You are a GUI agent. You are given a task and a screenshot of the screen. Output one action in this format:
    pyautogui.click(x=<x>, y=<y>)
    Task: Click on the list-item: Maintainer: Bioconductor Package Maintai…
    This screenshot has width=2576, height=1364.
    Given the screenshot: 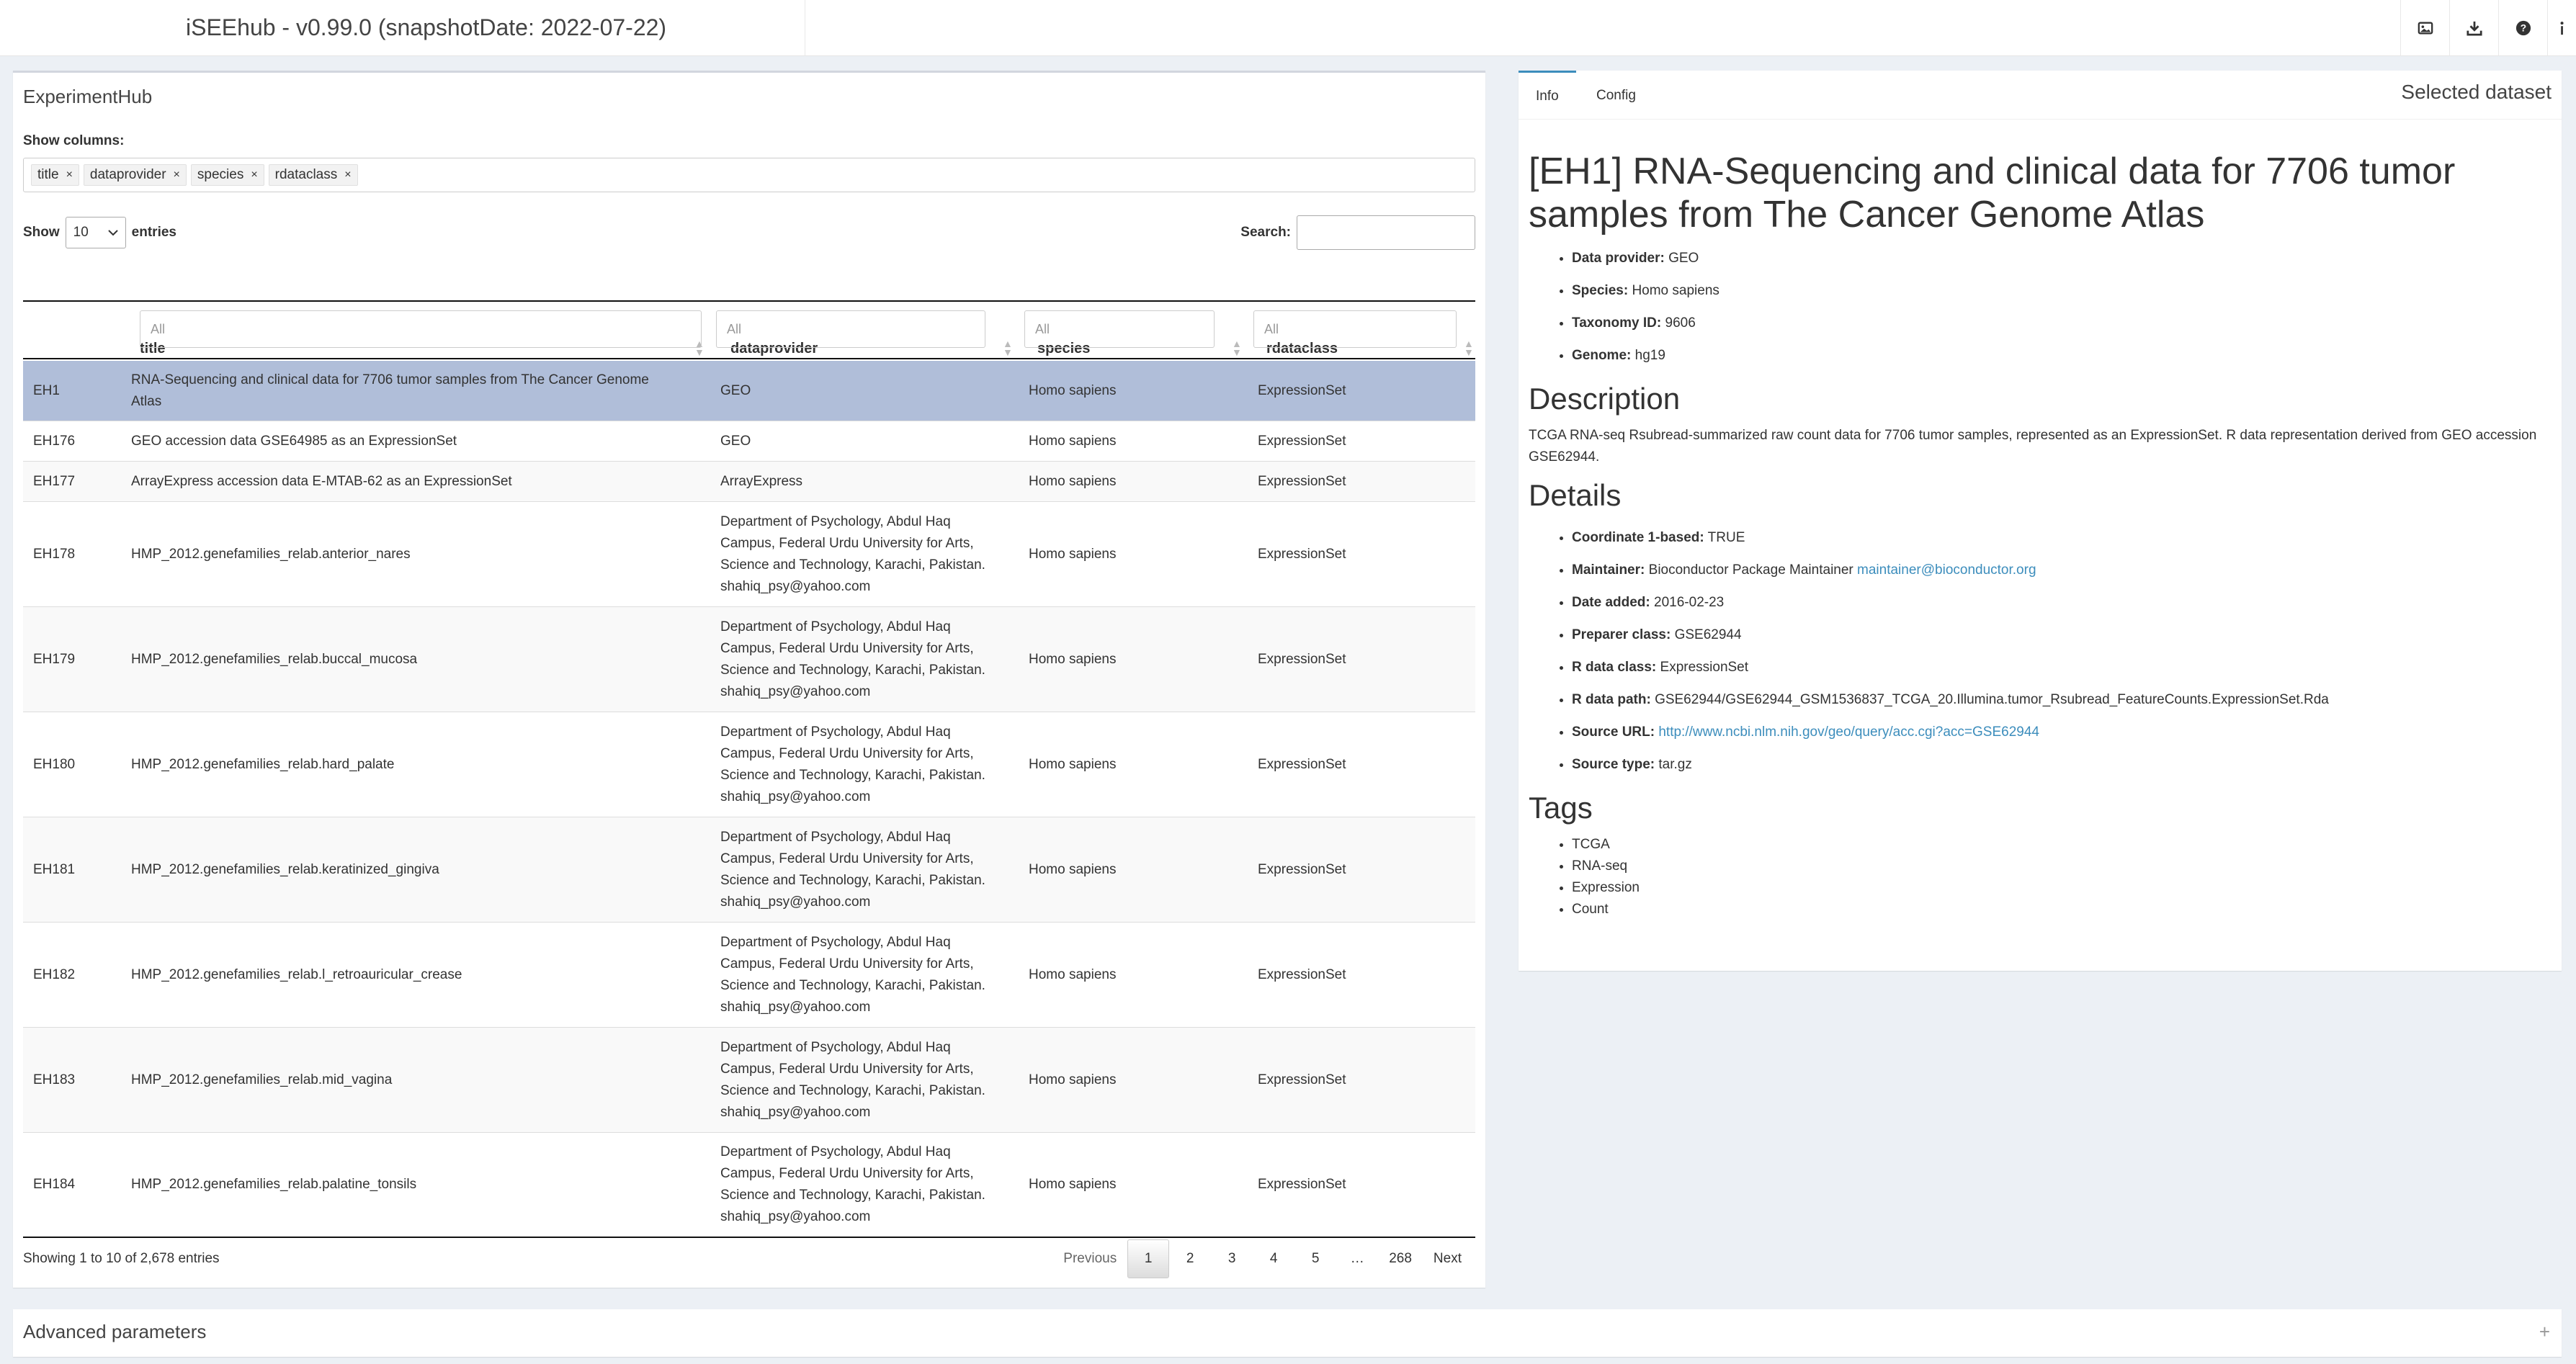 What is the action you would take?
    pyautogui.click(x=2062, y=570)
    